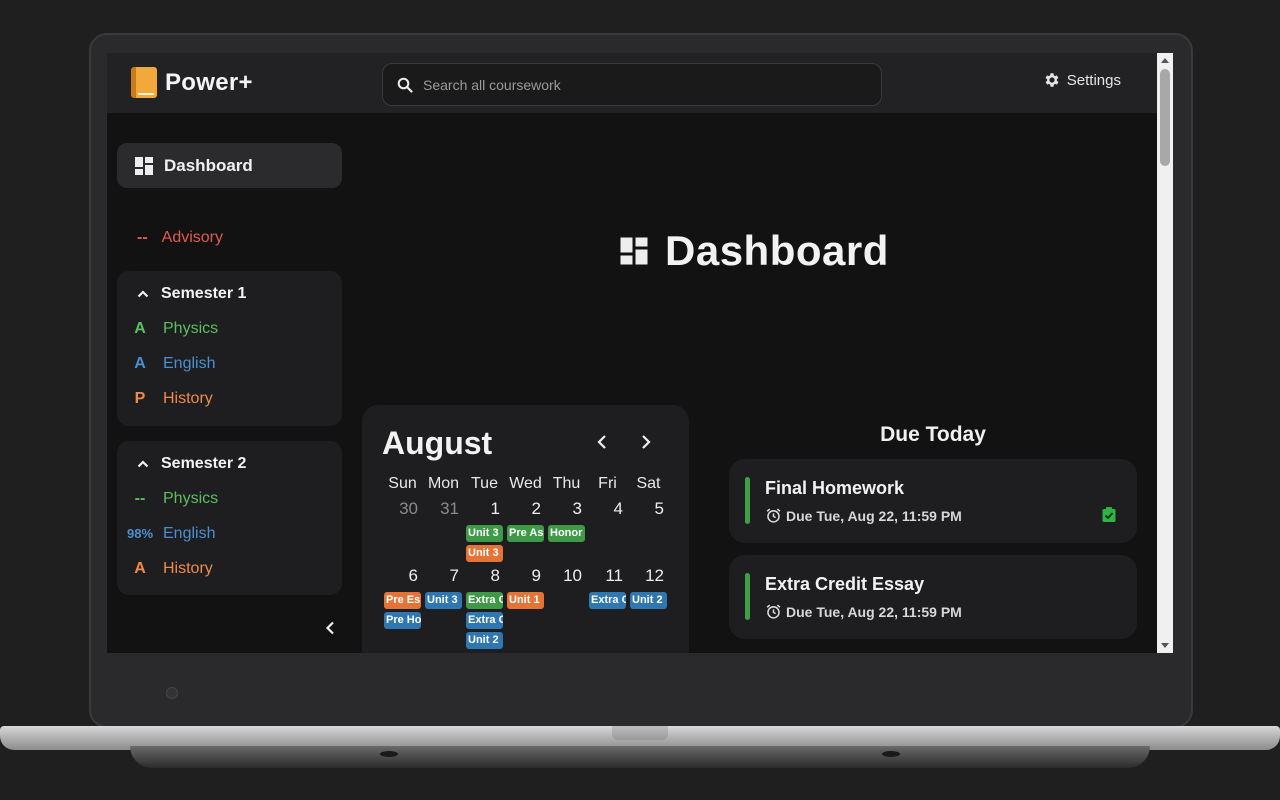  What do you see at coordinates (191, 498) in the screenshot?
I see `course-name: Physics` at bounding box center [191, 498].